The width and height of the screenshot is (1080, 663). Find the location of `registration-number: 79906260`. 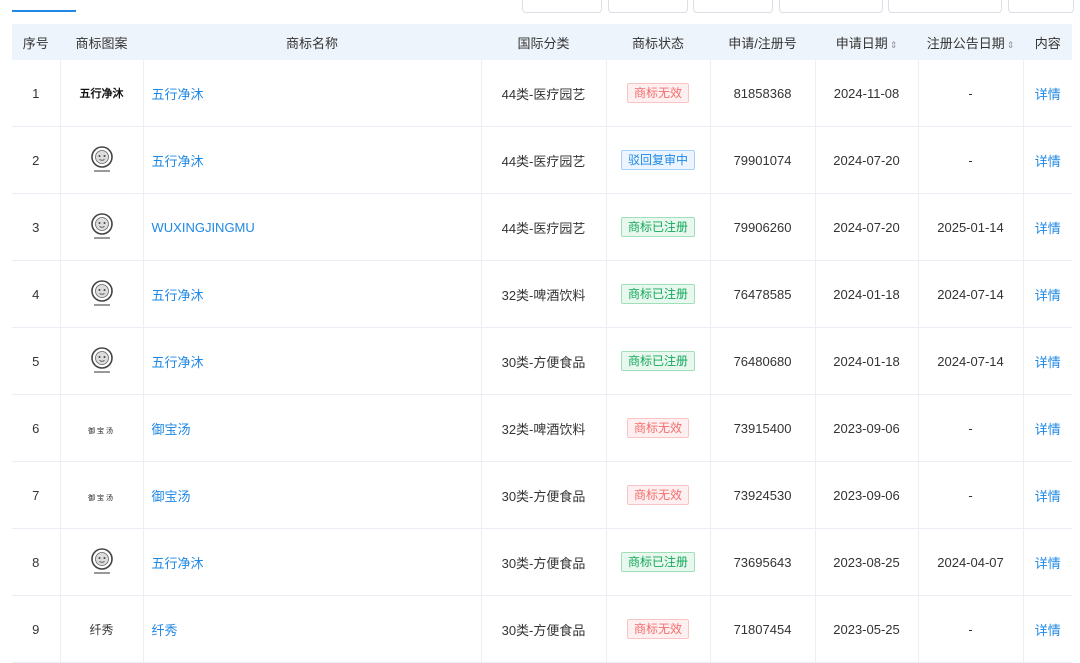

registration-number: 79906260 is located at coordinates (763, 227).